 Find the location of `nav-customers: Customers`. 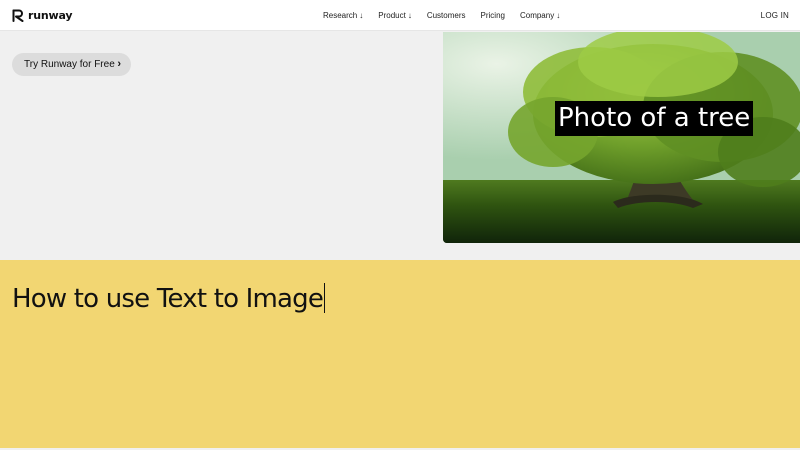

nav-customers: Customers is located at coordinates (446, 15).